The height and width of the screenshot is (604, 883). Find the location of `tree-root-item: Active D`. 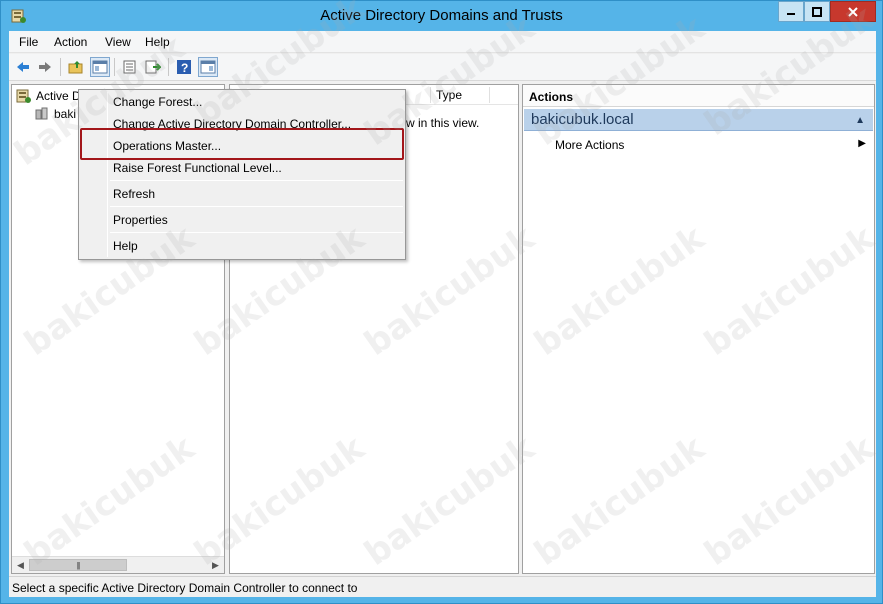

tree-root-item: Active D is located at coordinates (48, 96).